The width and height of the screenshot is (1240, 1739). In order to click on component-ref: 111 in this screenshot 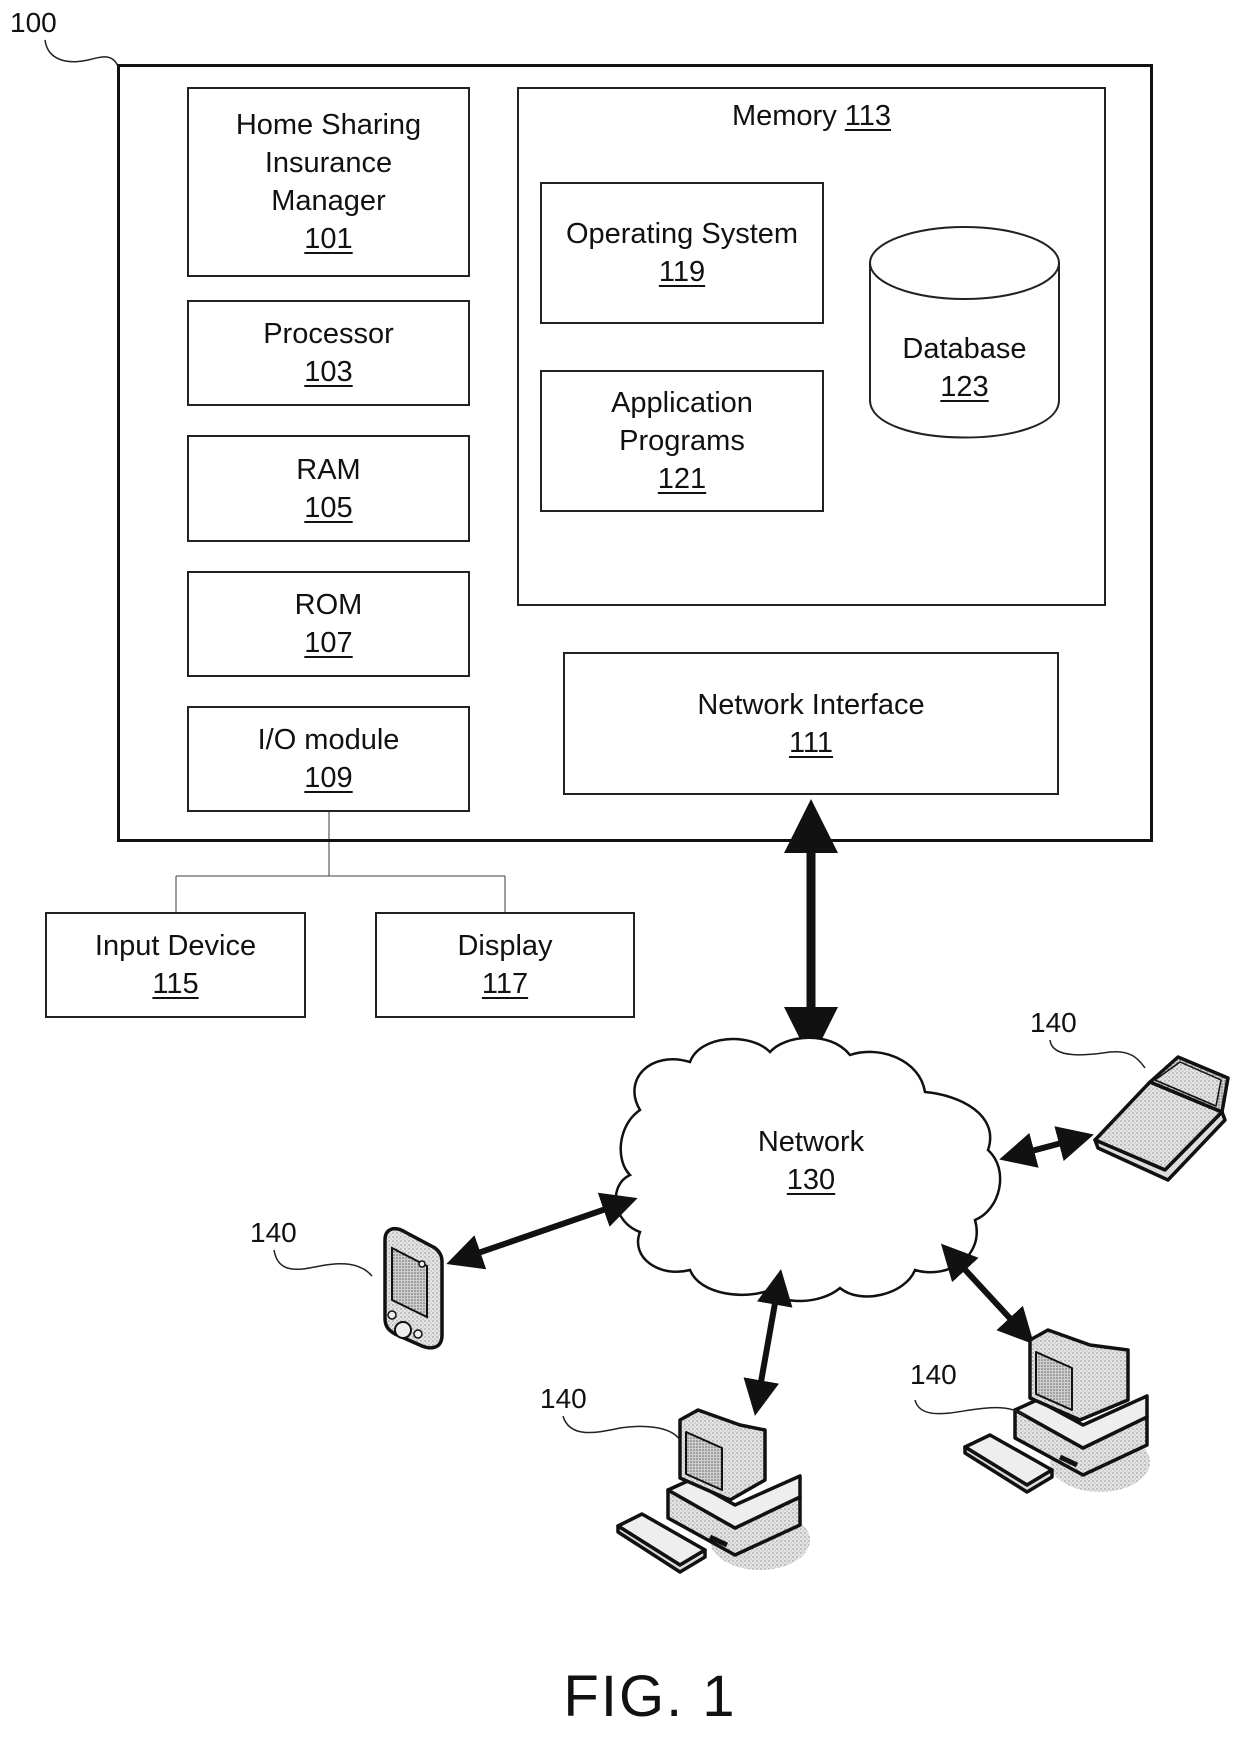, I will do `click(811, 742)`.